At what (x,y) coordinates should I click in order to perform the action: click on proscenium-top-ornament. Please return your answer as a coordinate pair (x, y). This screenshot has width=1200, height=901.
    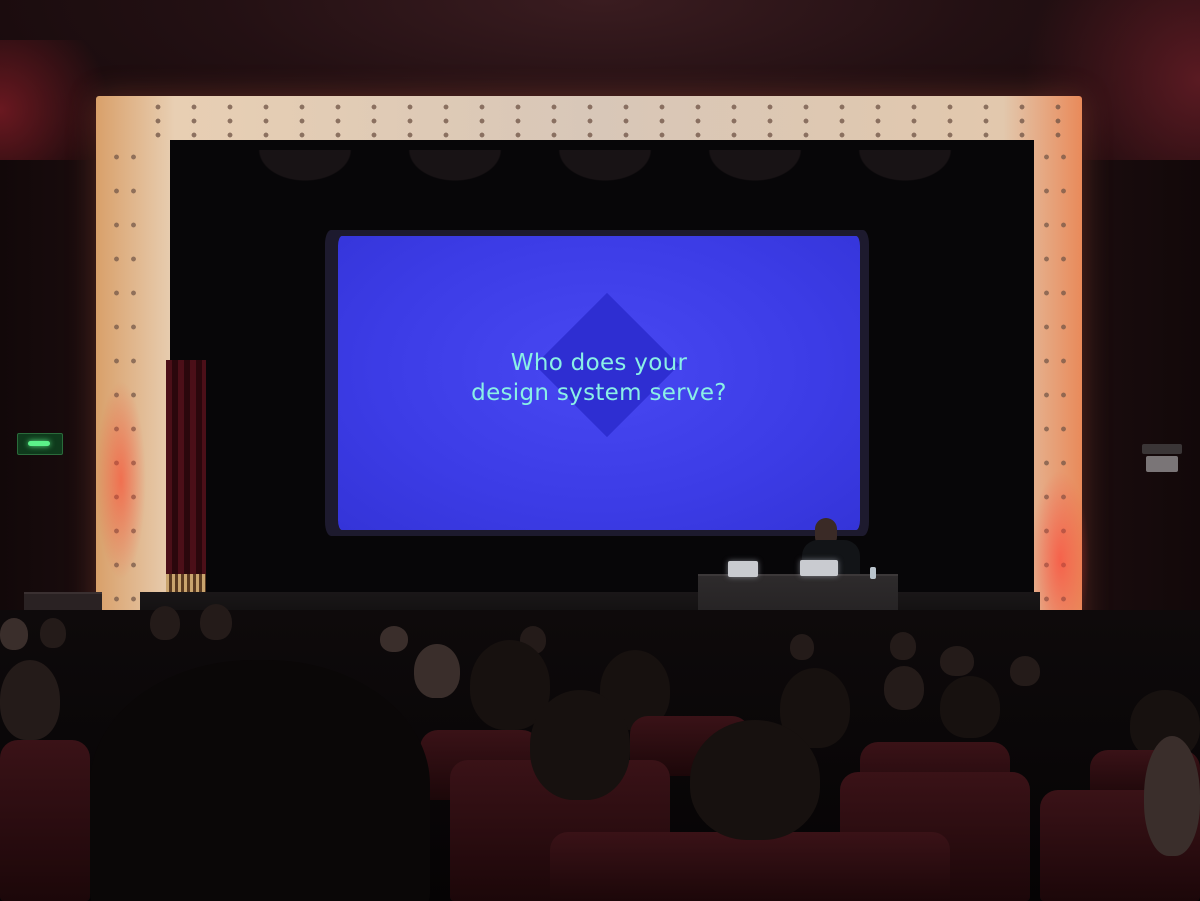
    Looking at the image, I should click on (605, 122).